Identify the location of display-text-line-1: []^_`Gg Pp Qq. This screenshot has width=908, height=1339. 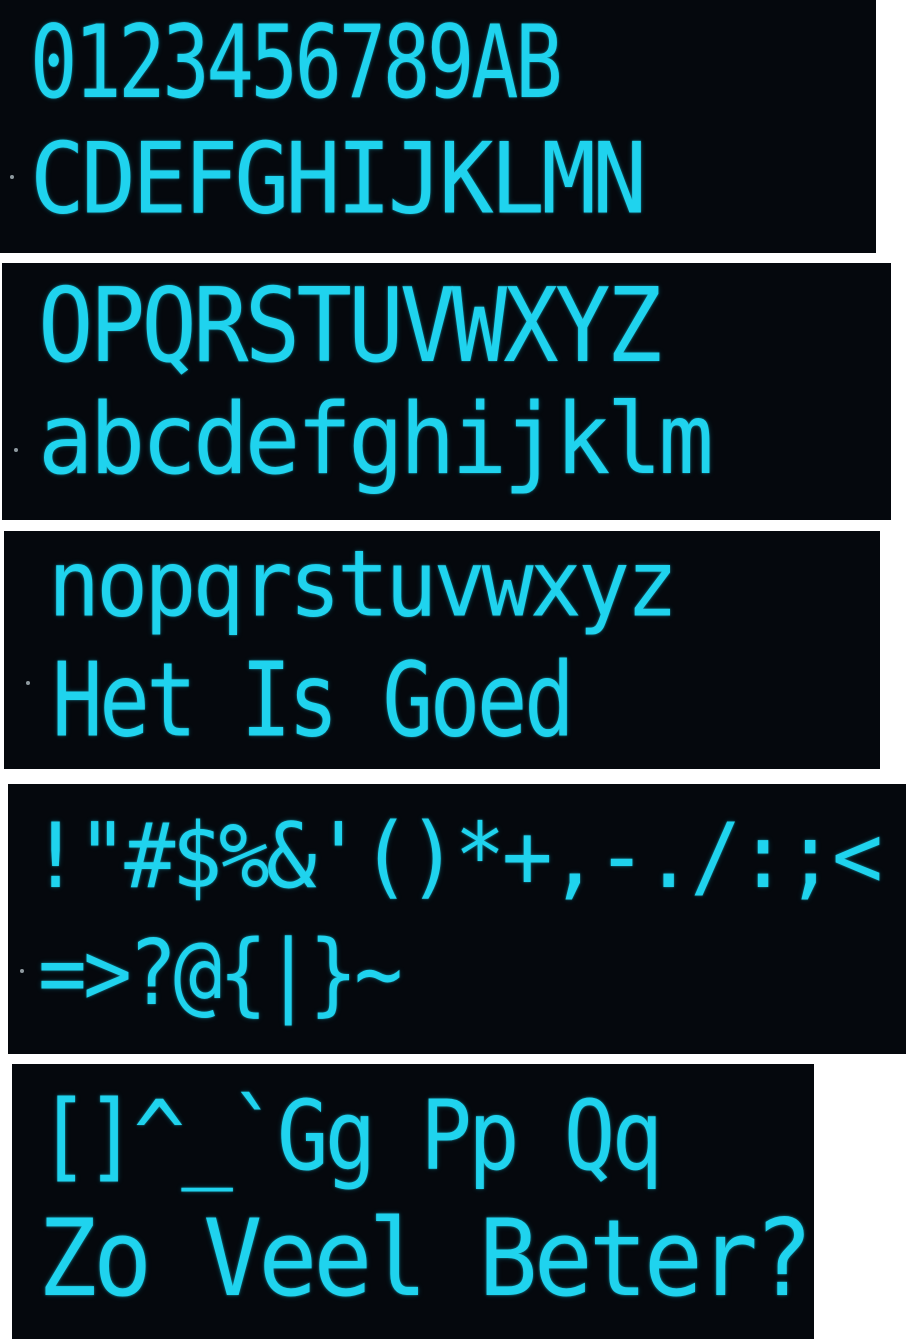
(350, 1135).